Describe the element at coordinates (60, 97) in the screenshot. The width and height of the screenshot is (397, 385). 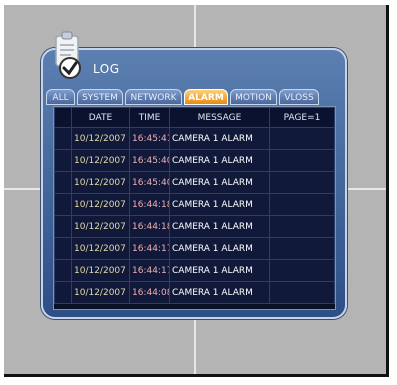
I see `tab-all: ALL` at that location.